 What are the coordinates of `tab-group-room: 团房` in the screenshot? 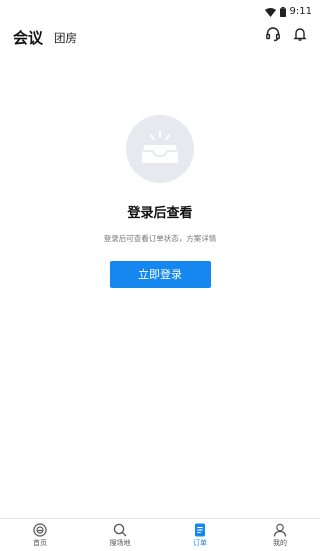 It's located at (65, 38).